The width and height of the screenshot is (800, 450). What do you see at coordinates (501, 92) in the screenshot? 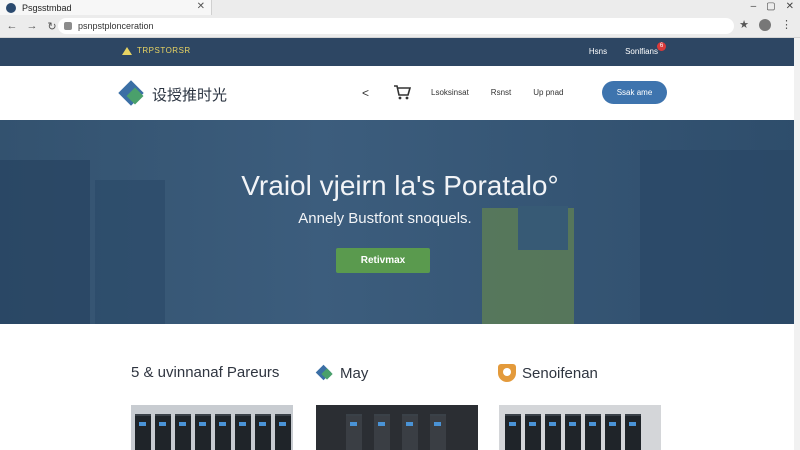
I see `nav-link-2: Rsnst` at bounding box center [501, 92].